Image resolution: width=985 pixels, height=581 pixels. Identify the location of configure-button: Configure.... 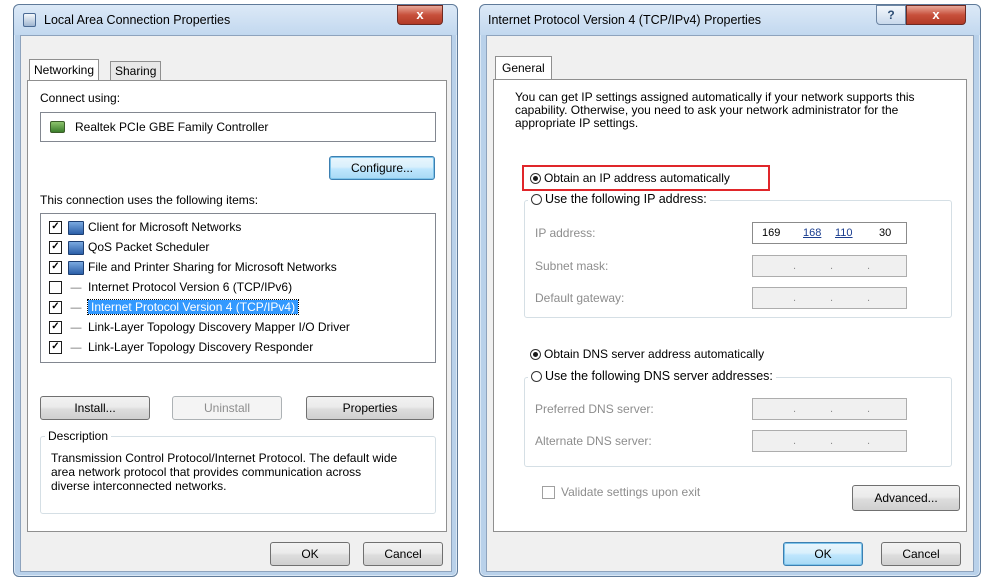
(382, 168).